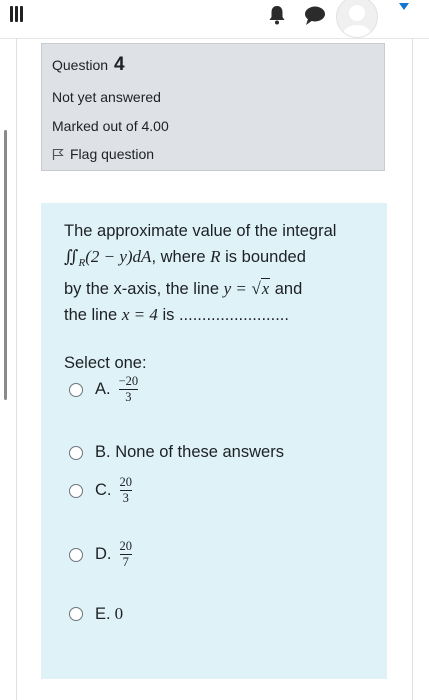 The height and width of the screenshot is (700, 429). I want to click on sqrt-expression: √x, so click(261, 288).